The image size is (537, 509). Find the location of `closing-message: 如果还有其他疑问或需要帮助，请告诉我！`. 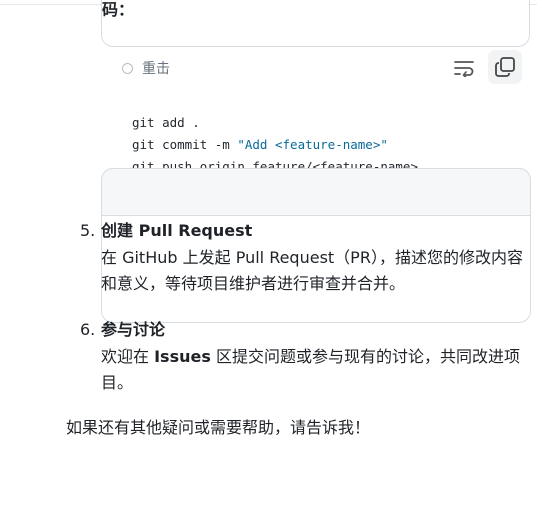

closing-message: 如果还有其他疑问或需要帮助，请告诉我！ is located at coordinates (218, 427).